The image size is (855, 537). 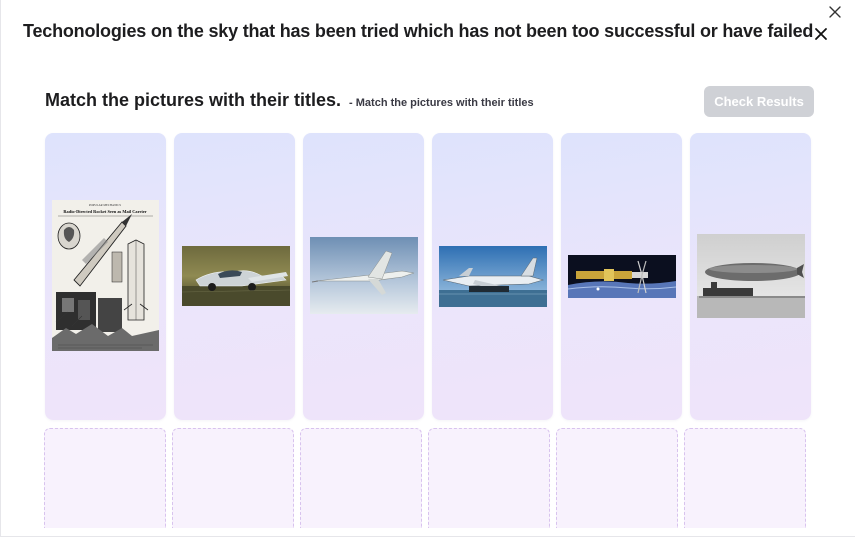 What do you see at coordinates (835, 12) in the screenshot?
I see `close-icon` at bounding box center [835, 12].